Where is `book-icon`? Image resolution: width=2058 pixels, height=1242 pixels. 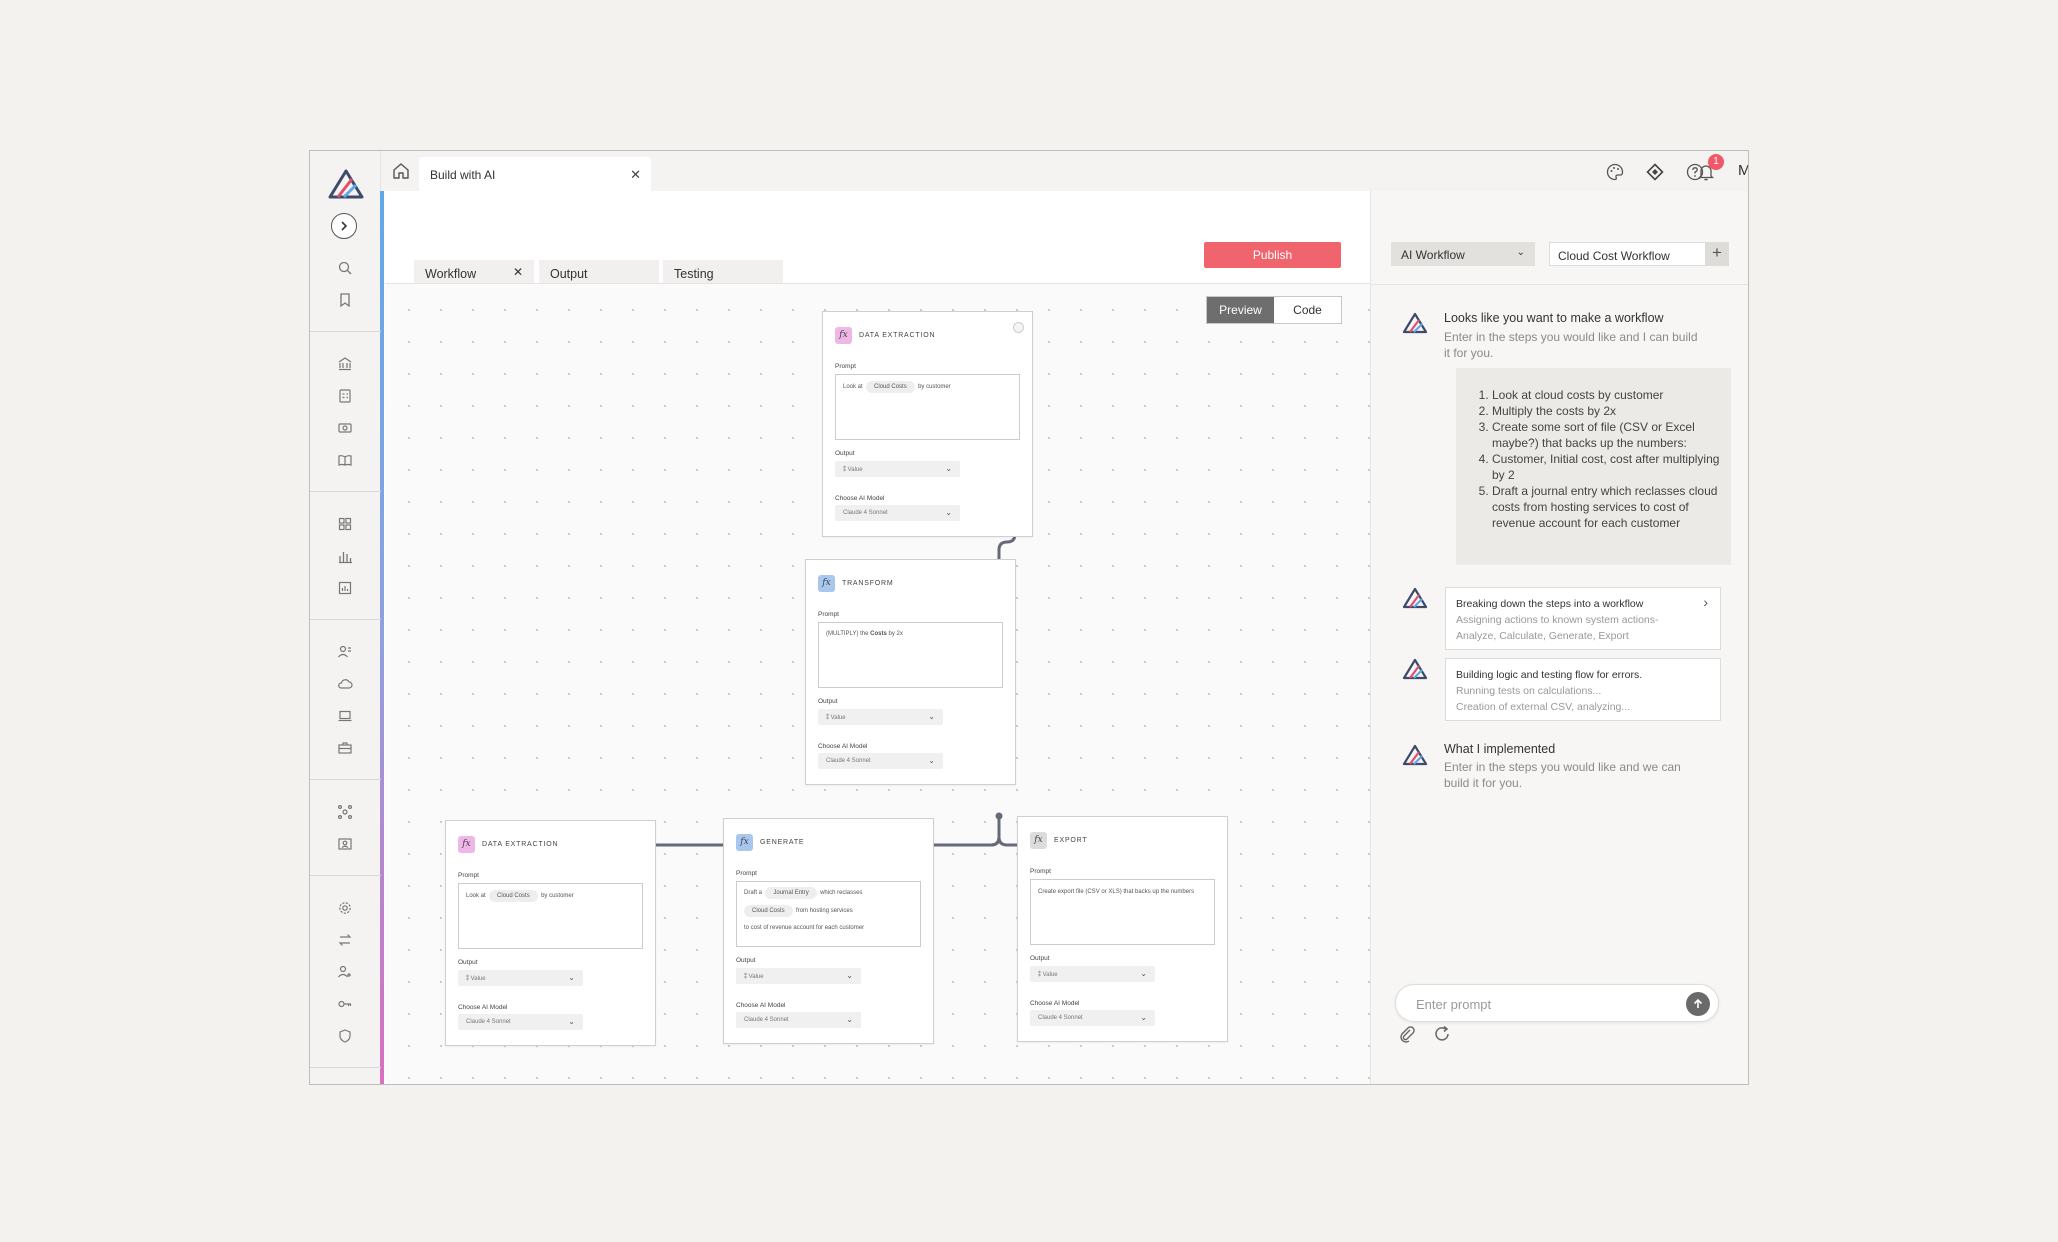
book-icon is located at coordinates (345, 460).